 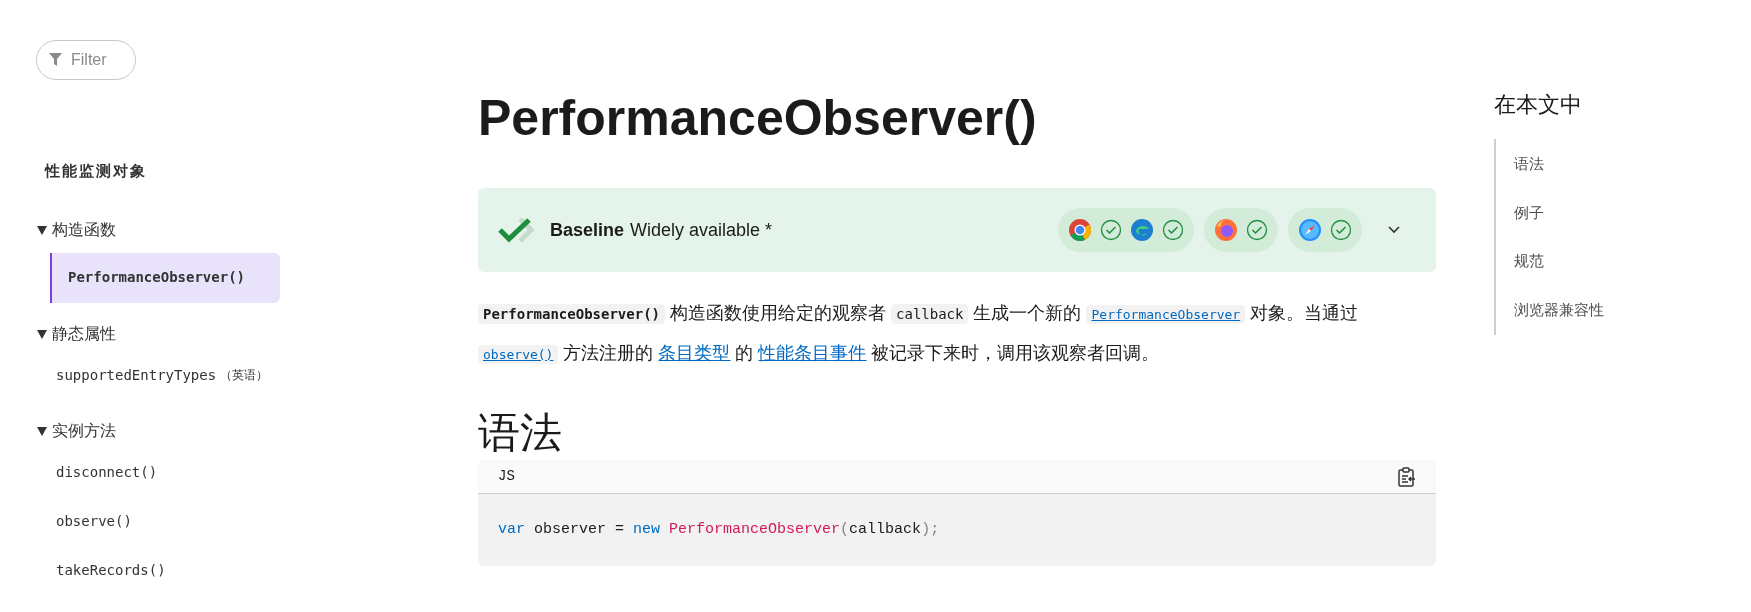 What do you see at coordinates (1559, 164) in the screenshot?
I see `toc-link: 语法` at bounding box center [1559, 164].